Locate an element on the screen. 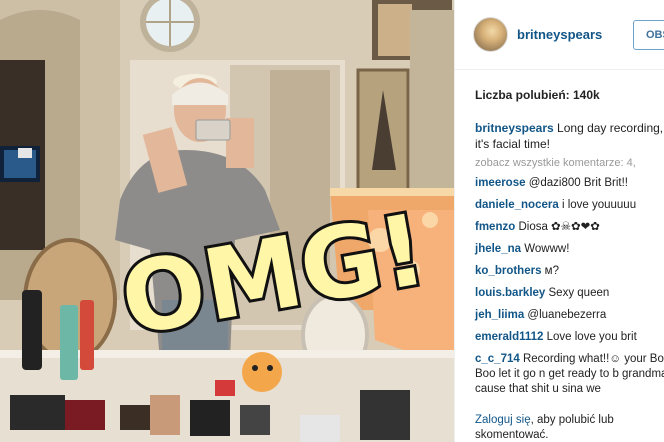 Image resolution: width=664 pixels, height=442 pixels. comment-text: i love youuuuu is located at coordinates (599, 205).